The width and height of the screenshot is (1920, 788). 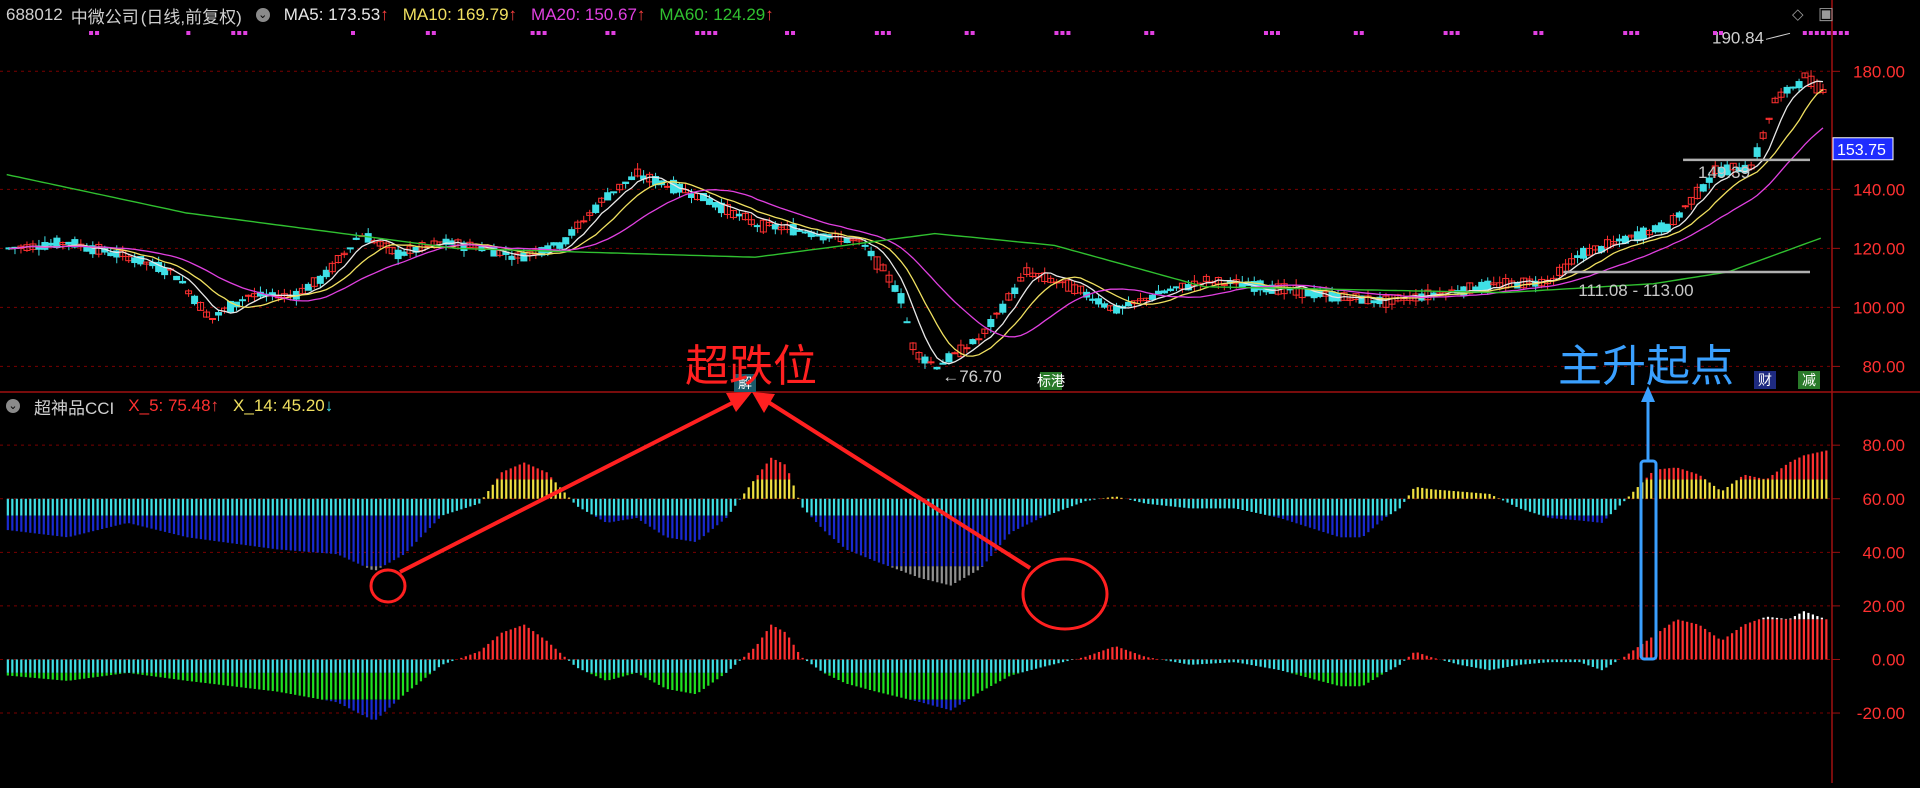 What do you see at coordinates (1883, 606) in the screenshot?
I see `cci-tick-label: 20.00` at bounding box center [1883, 606].